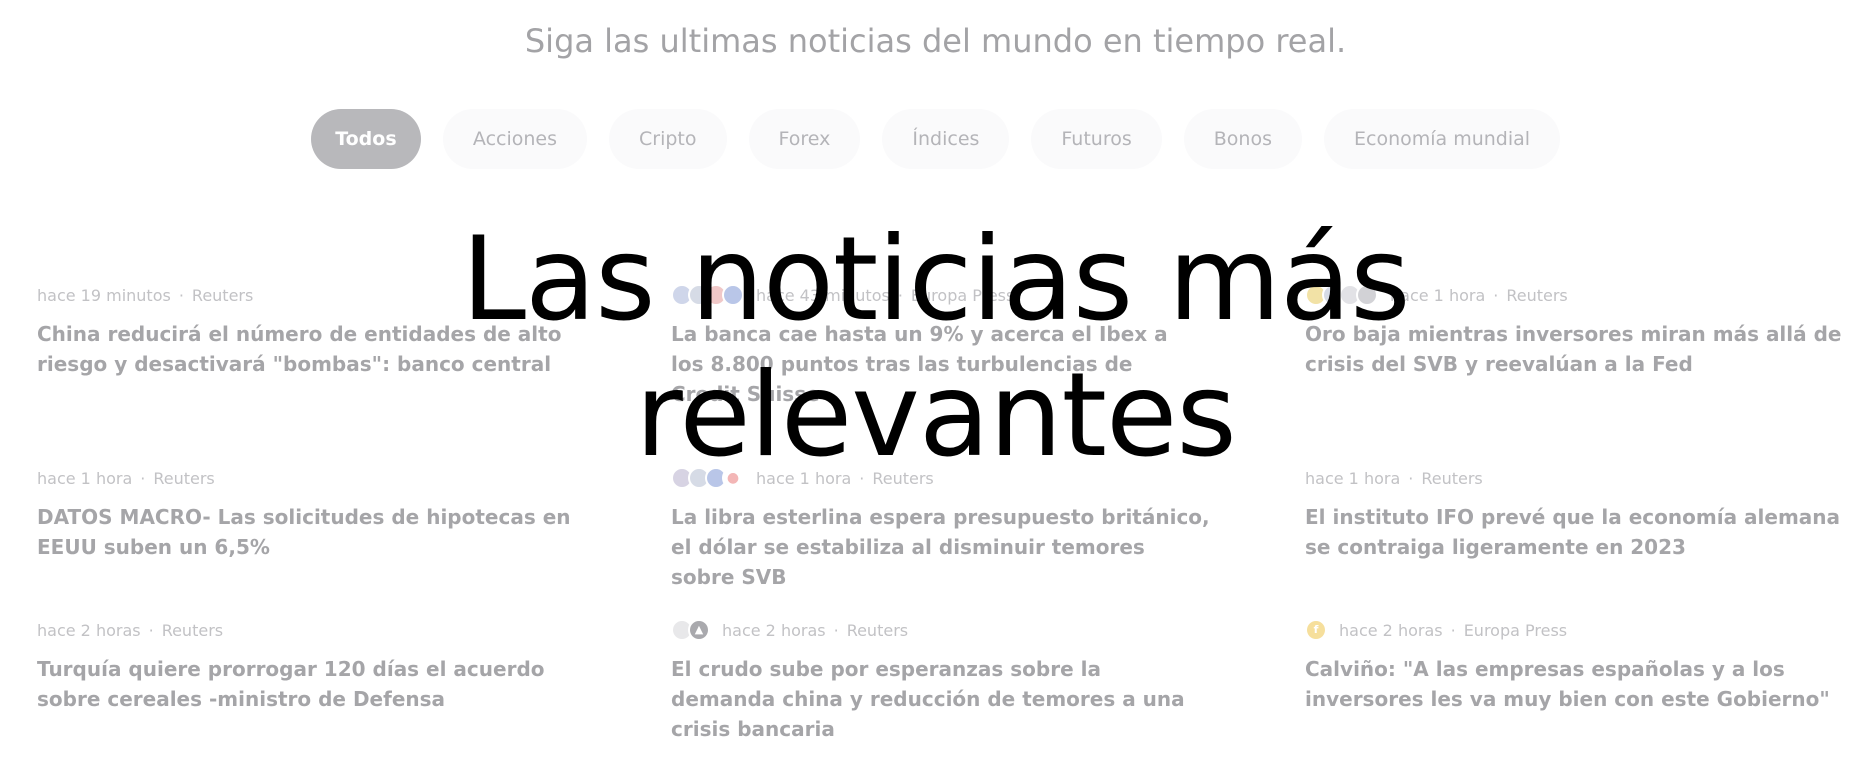  What do you see at coordinates (804, 139) in the screenshot?
I see `tab-forex: Forex` at bounding box center [804, 139].